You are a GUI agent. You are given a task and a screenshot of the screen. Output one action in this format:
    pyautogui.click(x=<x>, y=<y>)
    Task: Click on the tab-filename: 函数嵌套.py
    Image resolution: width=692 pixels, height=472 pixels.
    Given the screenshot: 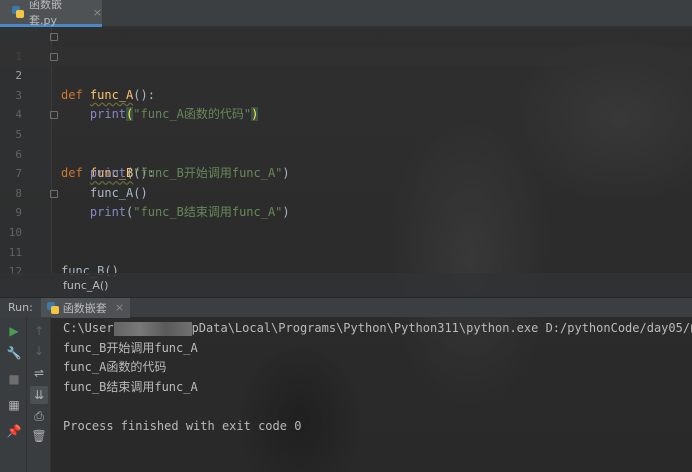 What is the action you would take?
    pyautogui.click(x=45, y=13)
    